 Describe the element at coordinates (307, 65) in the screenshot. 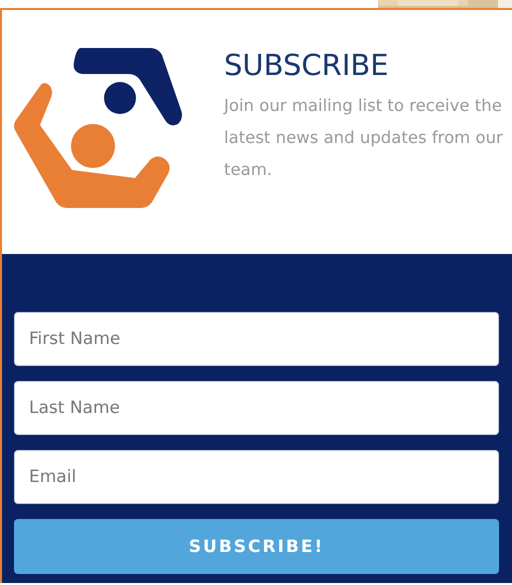

I see `subscribe-heading: SUBSCRIBE` at that location.